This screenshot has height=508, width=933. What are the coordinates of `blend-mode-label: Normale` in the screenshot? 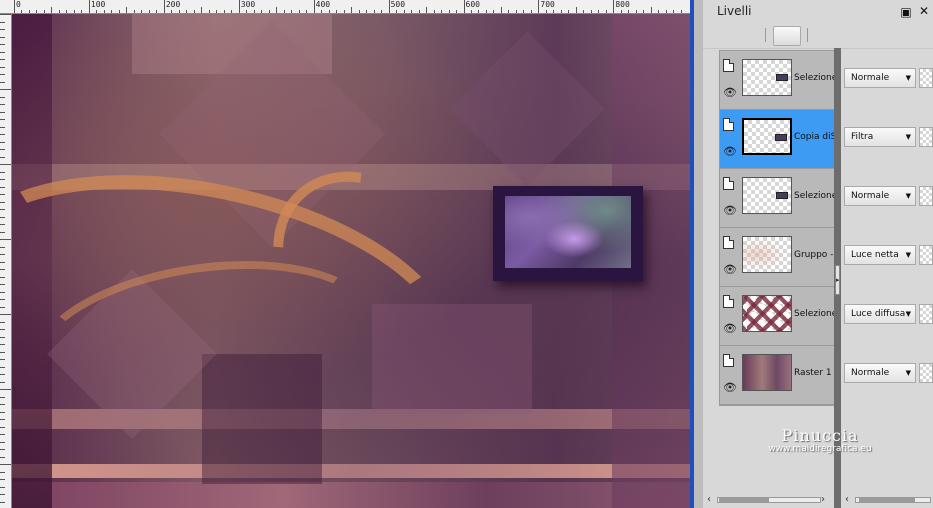 It's located at (870, 196).